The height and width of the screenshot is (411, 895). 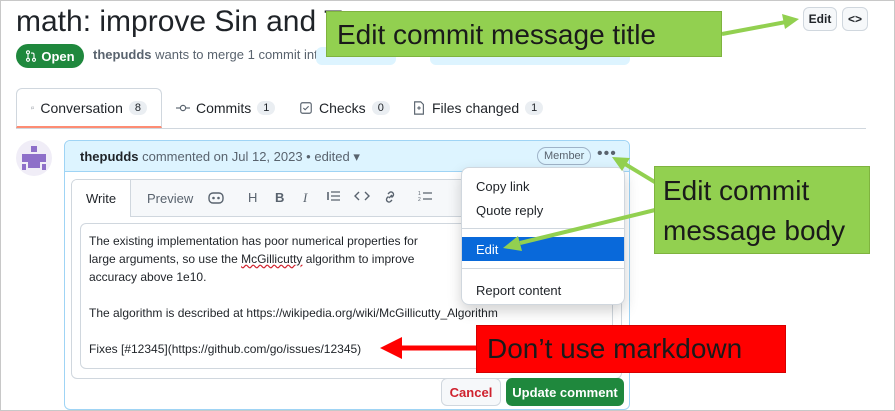 What do you see at coordinates (736, 190) in the screenshot?
I see `callout-line: Edit commit` at bounding box center [736, 190].